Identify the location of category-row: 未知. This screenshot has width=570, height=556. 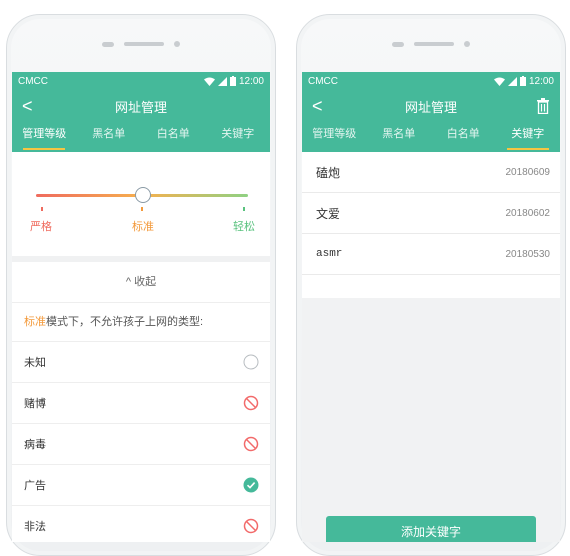
(141, 362).